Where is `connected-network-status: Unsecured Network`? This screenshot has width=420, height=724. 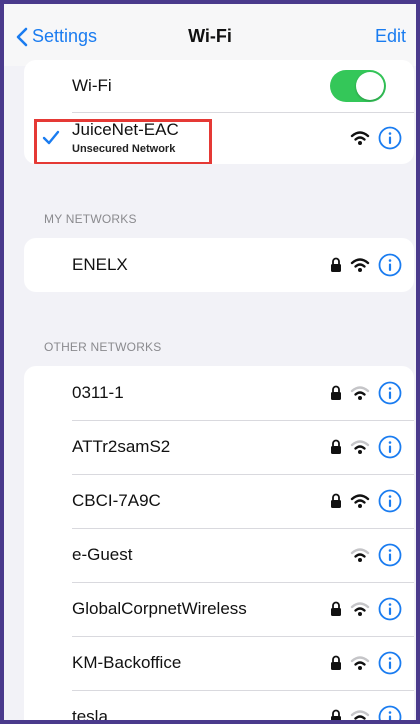 connected-network-status: Unsecured Network is located at coordinates (124, 149).